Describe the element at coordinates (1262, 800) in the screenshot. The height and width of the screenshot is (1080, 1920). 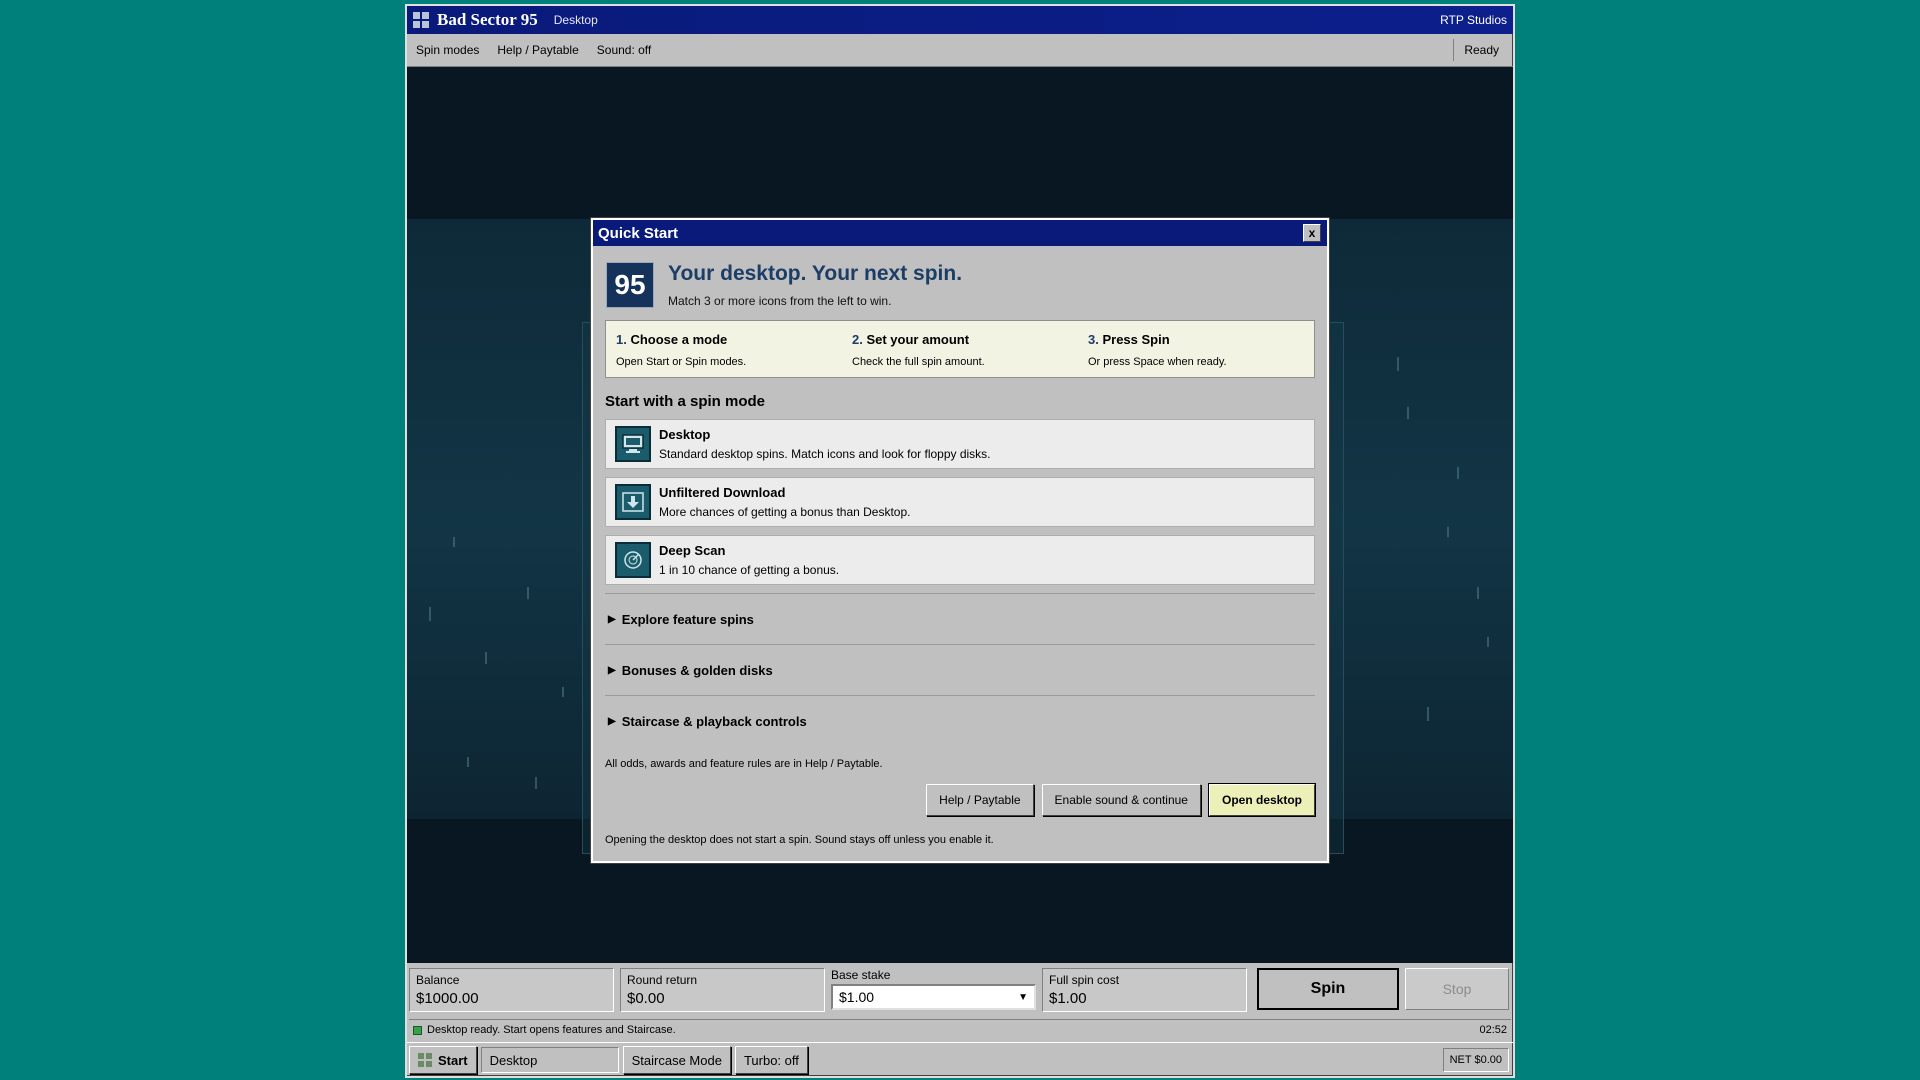
I see `open-desktop-button: Open desktop` at that location.